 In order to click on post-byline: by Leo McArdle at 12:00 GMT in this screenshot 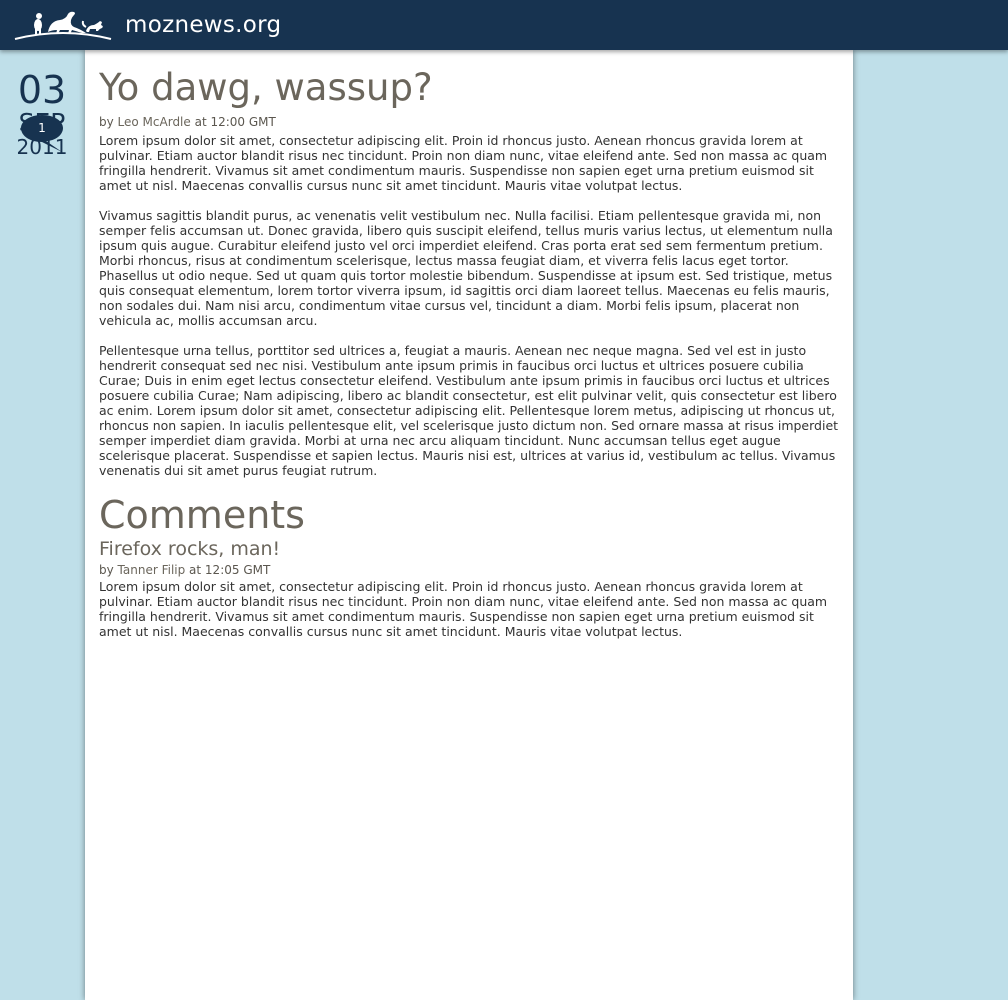, I will do `click(469, 122)`.